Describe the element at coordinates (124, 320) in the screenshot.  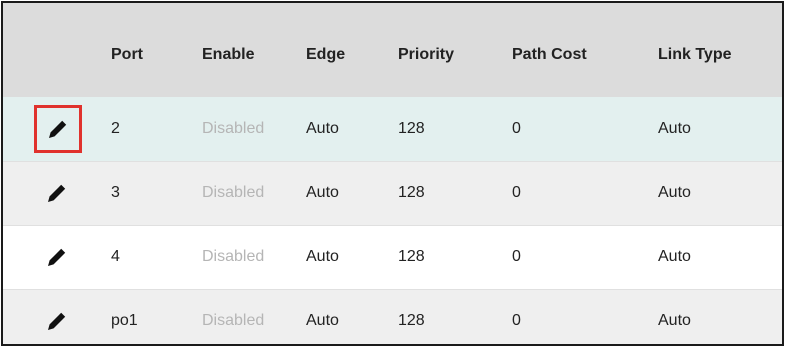
I see `port-cell: po1` at that location.